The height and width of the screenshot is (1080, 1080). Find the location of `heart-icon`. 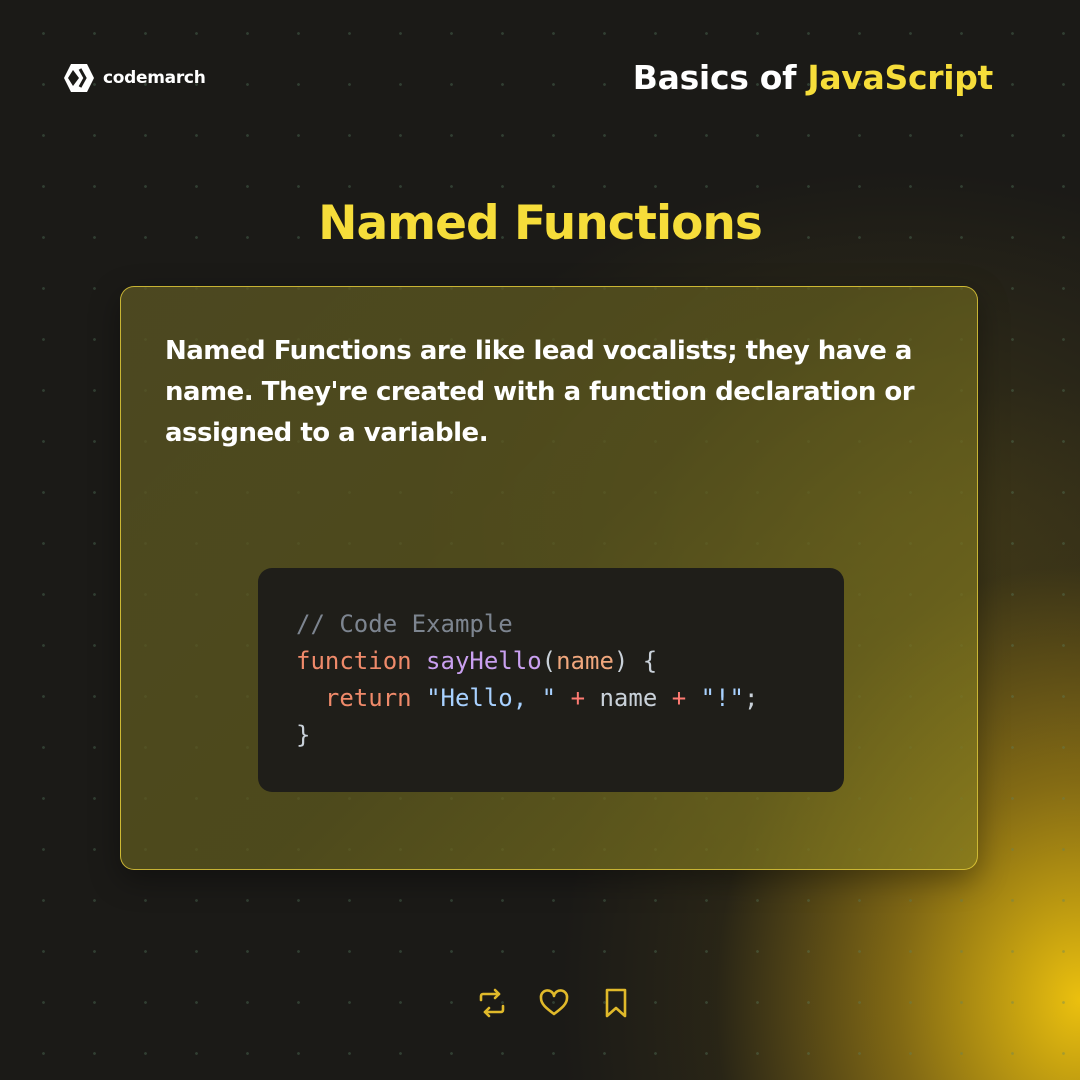

heart-icon is located at coordinates (554, 1003).